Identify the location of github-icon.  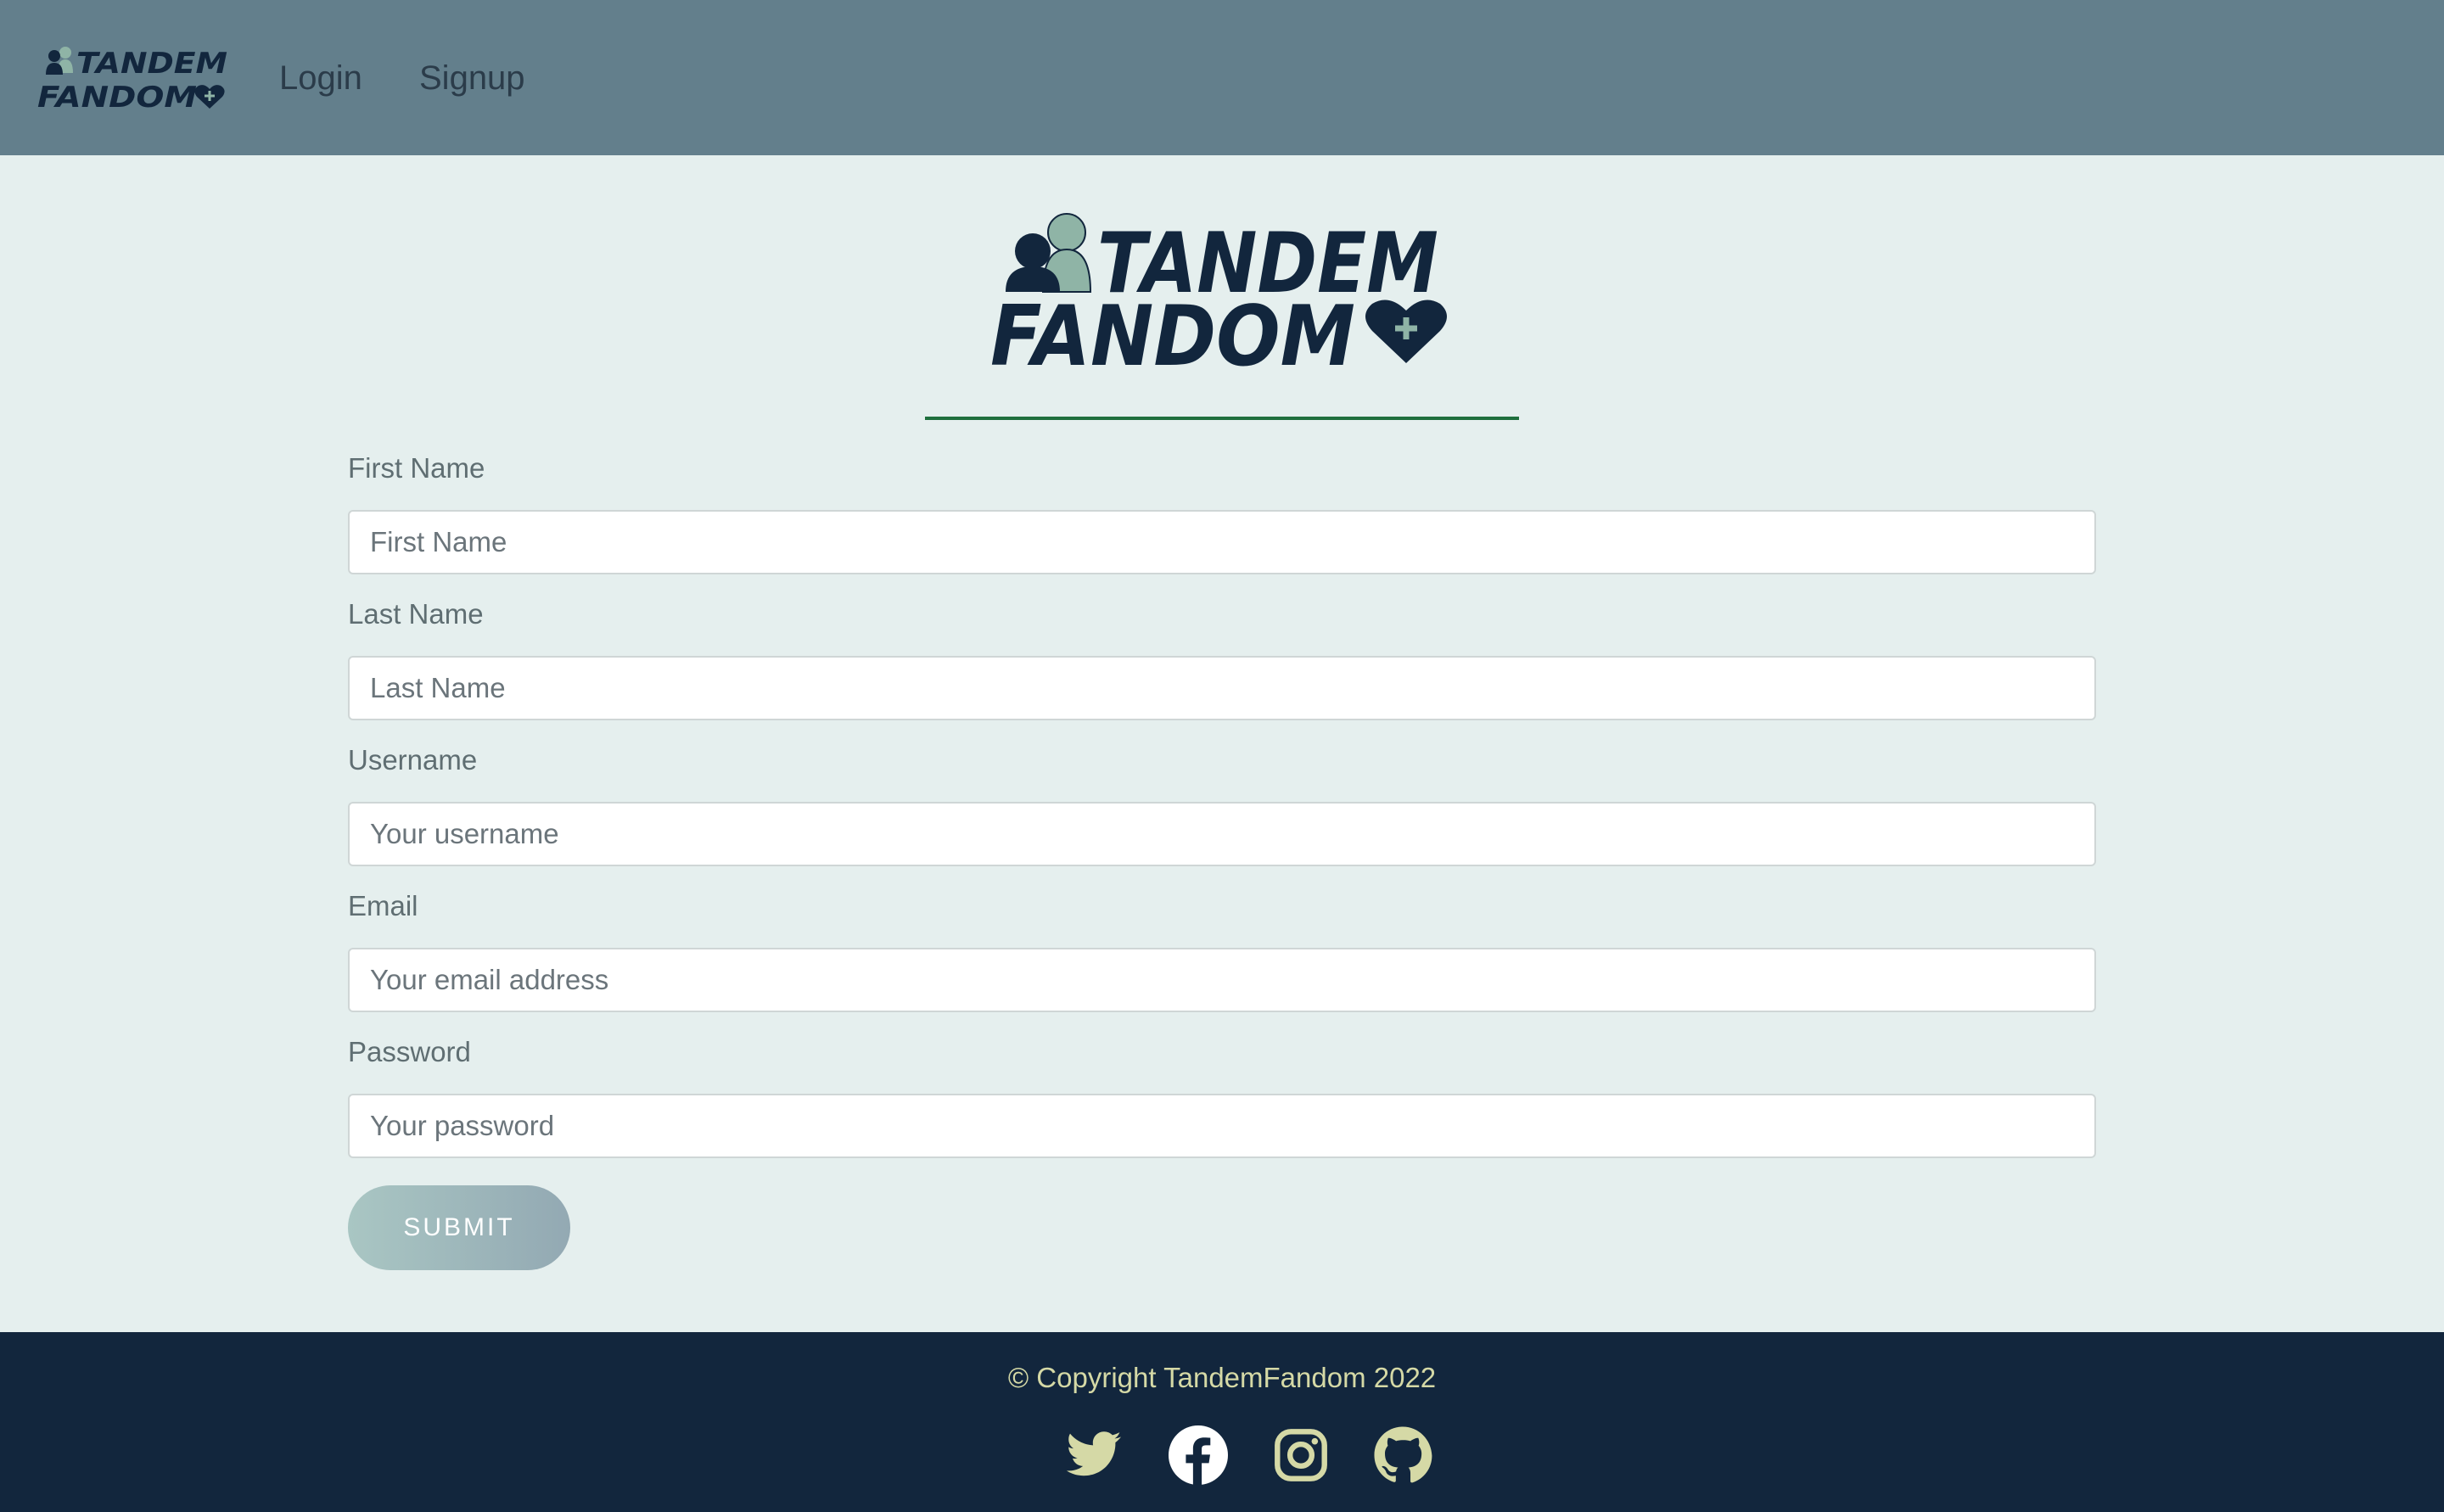
(1403, 1454).